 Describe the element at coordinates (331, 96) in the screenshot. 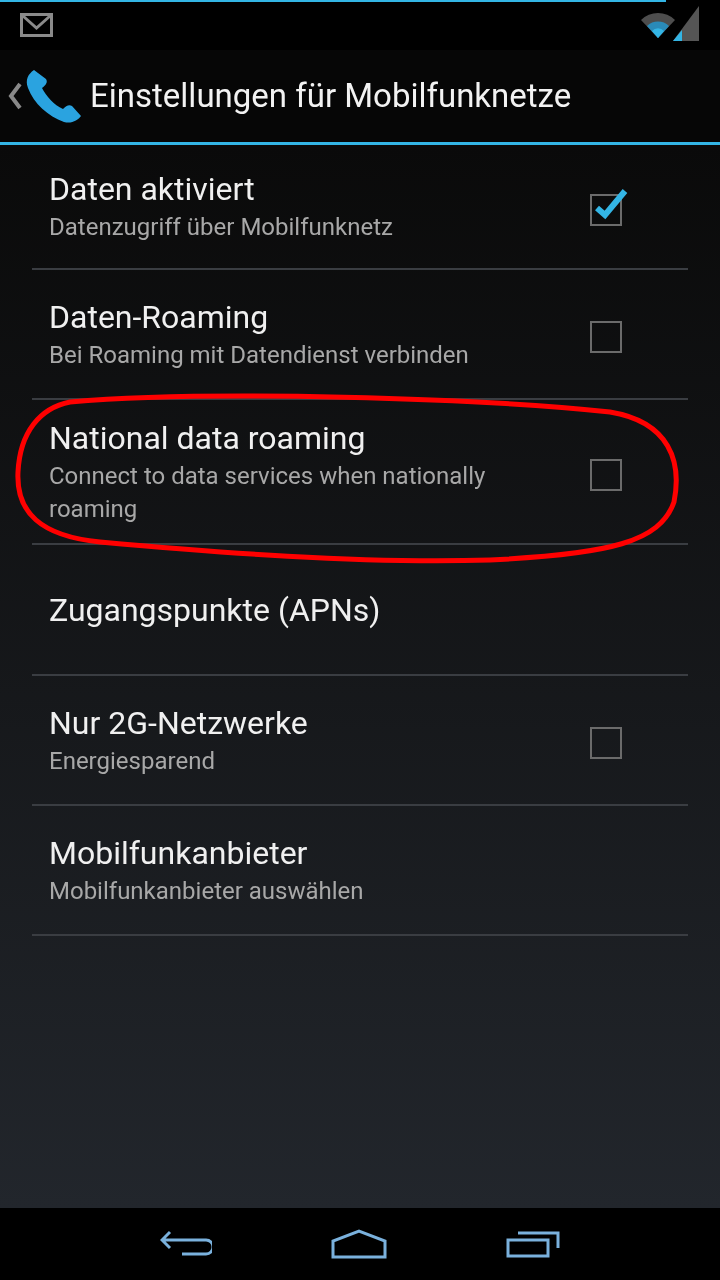

I see `screen-title: Einstellungen für Mobilfunknetze` at that location.